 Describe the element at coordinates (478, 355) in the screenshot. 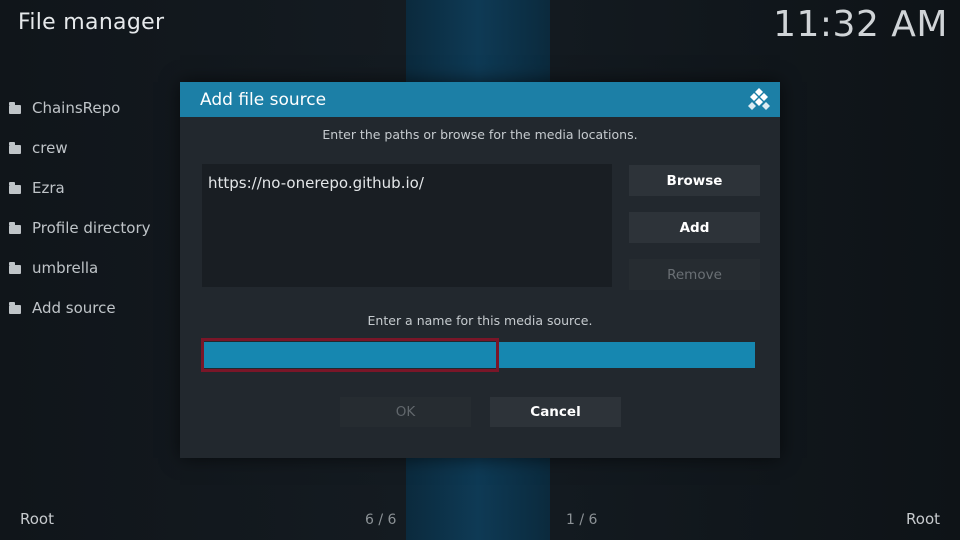

I see `source-name-field` at that location.